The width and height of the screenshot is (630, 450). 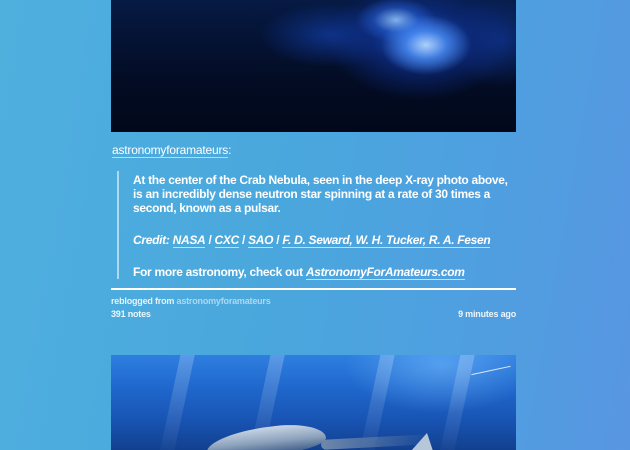 I want to click on post-photo-aquarium, so click(x=313, y=402).